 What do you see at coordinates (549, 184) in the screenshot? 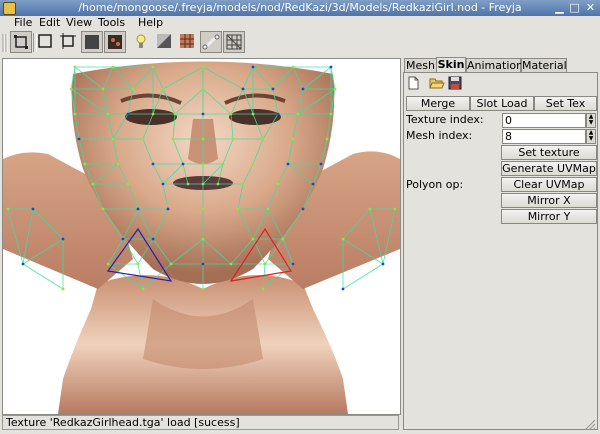
I see `clear-uvmap-button: Clear UVMap` at bounding box center [549, 184].